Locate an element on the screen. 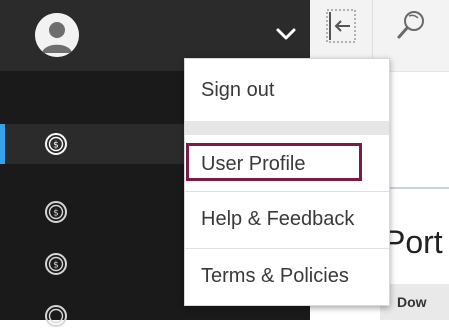 Image resolution: width=449 pixels, height=336 pixels. menu-item-sign-out: Sign out is located at coordinates (237, 90).